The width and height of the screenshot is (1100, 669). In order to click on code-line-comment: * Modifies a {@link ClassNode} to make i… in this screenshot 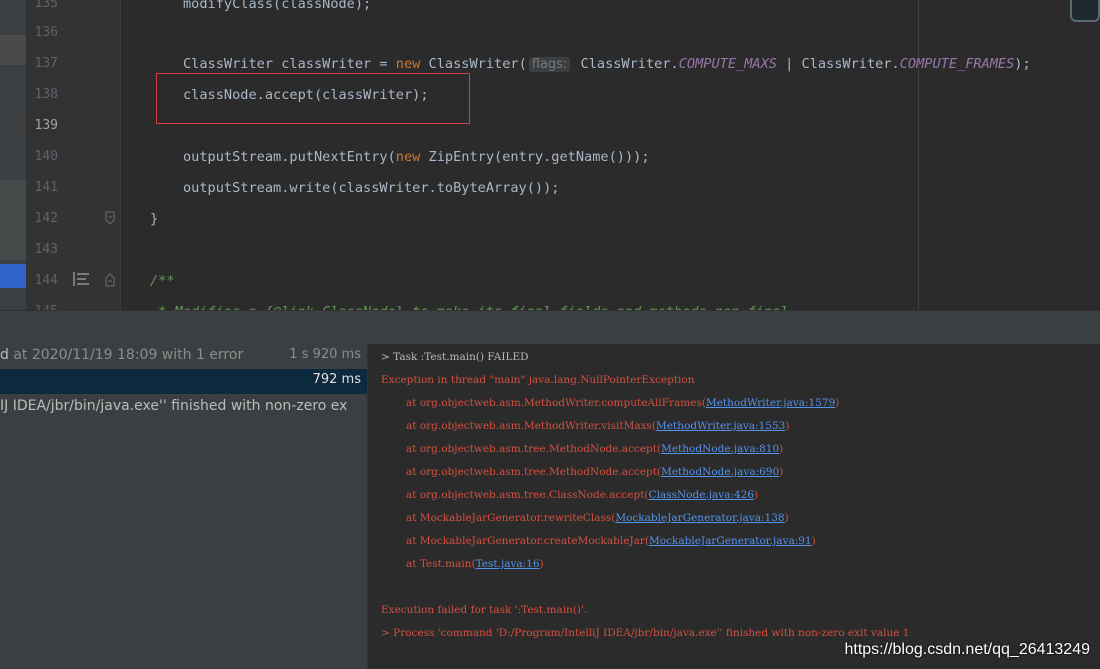, I will do `click(469, 306)`.